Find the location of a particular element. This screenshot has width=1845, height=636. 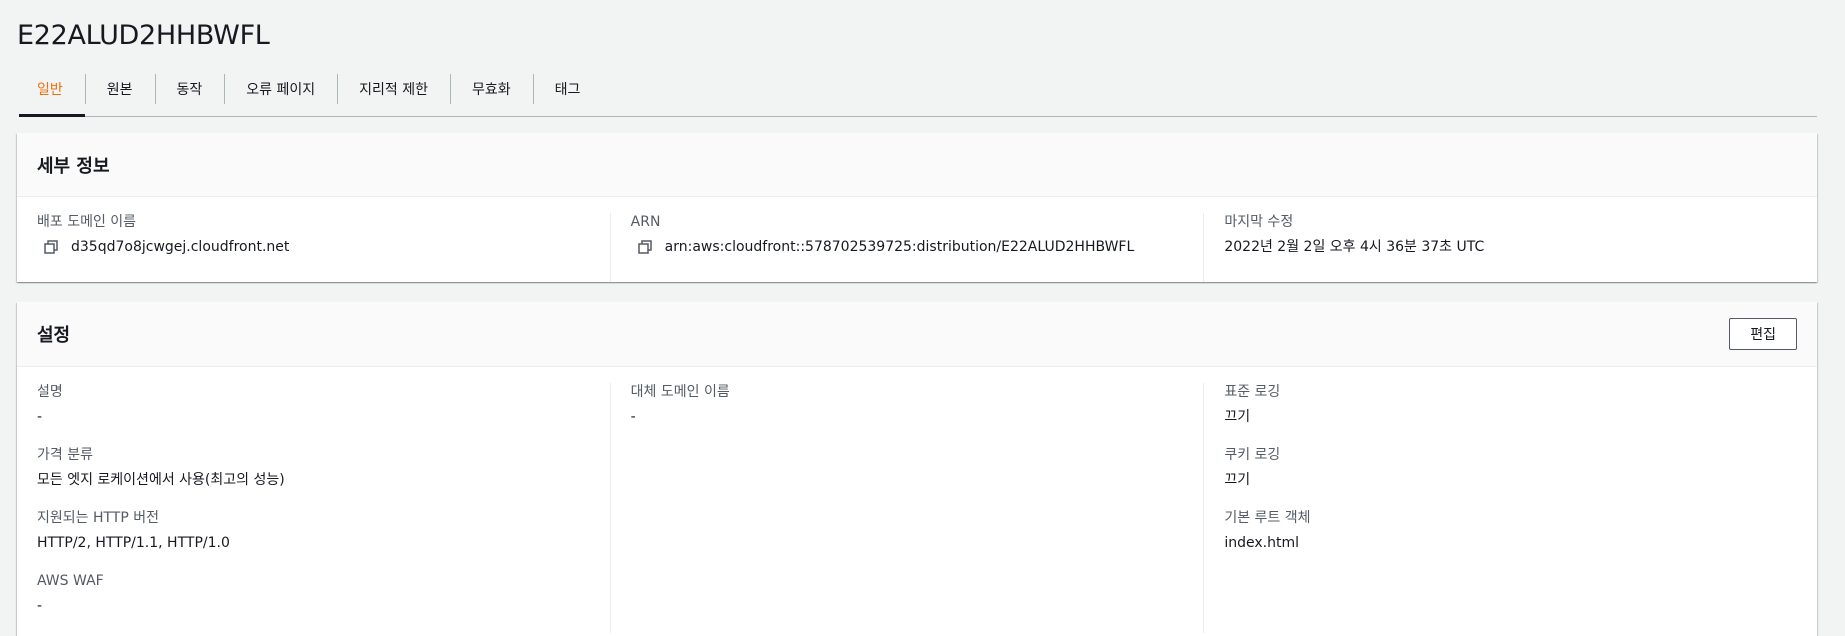

tab-label: 원본 is located at coordinates (119, 90).